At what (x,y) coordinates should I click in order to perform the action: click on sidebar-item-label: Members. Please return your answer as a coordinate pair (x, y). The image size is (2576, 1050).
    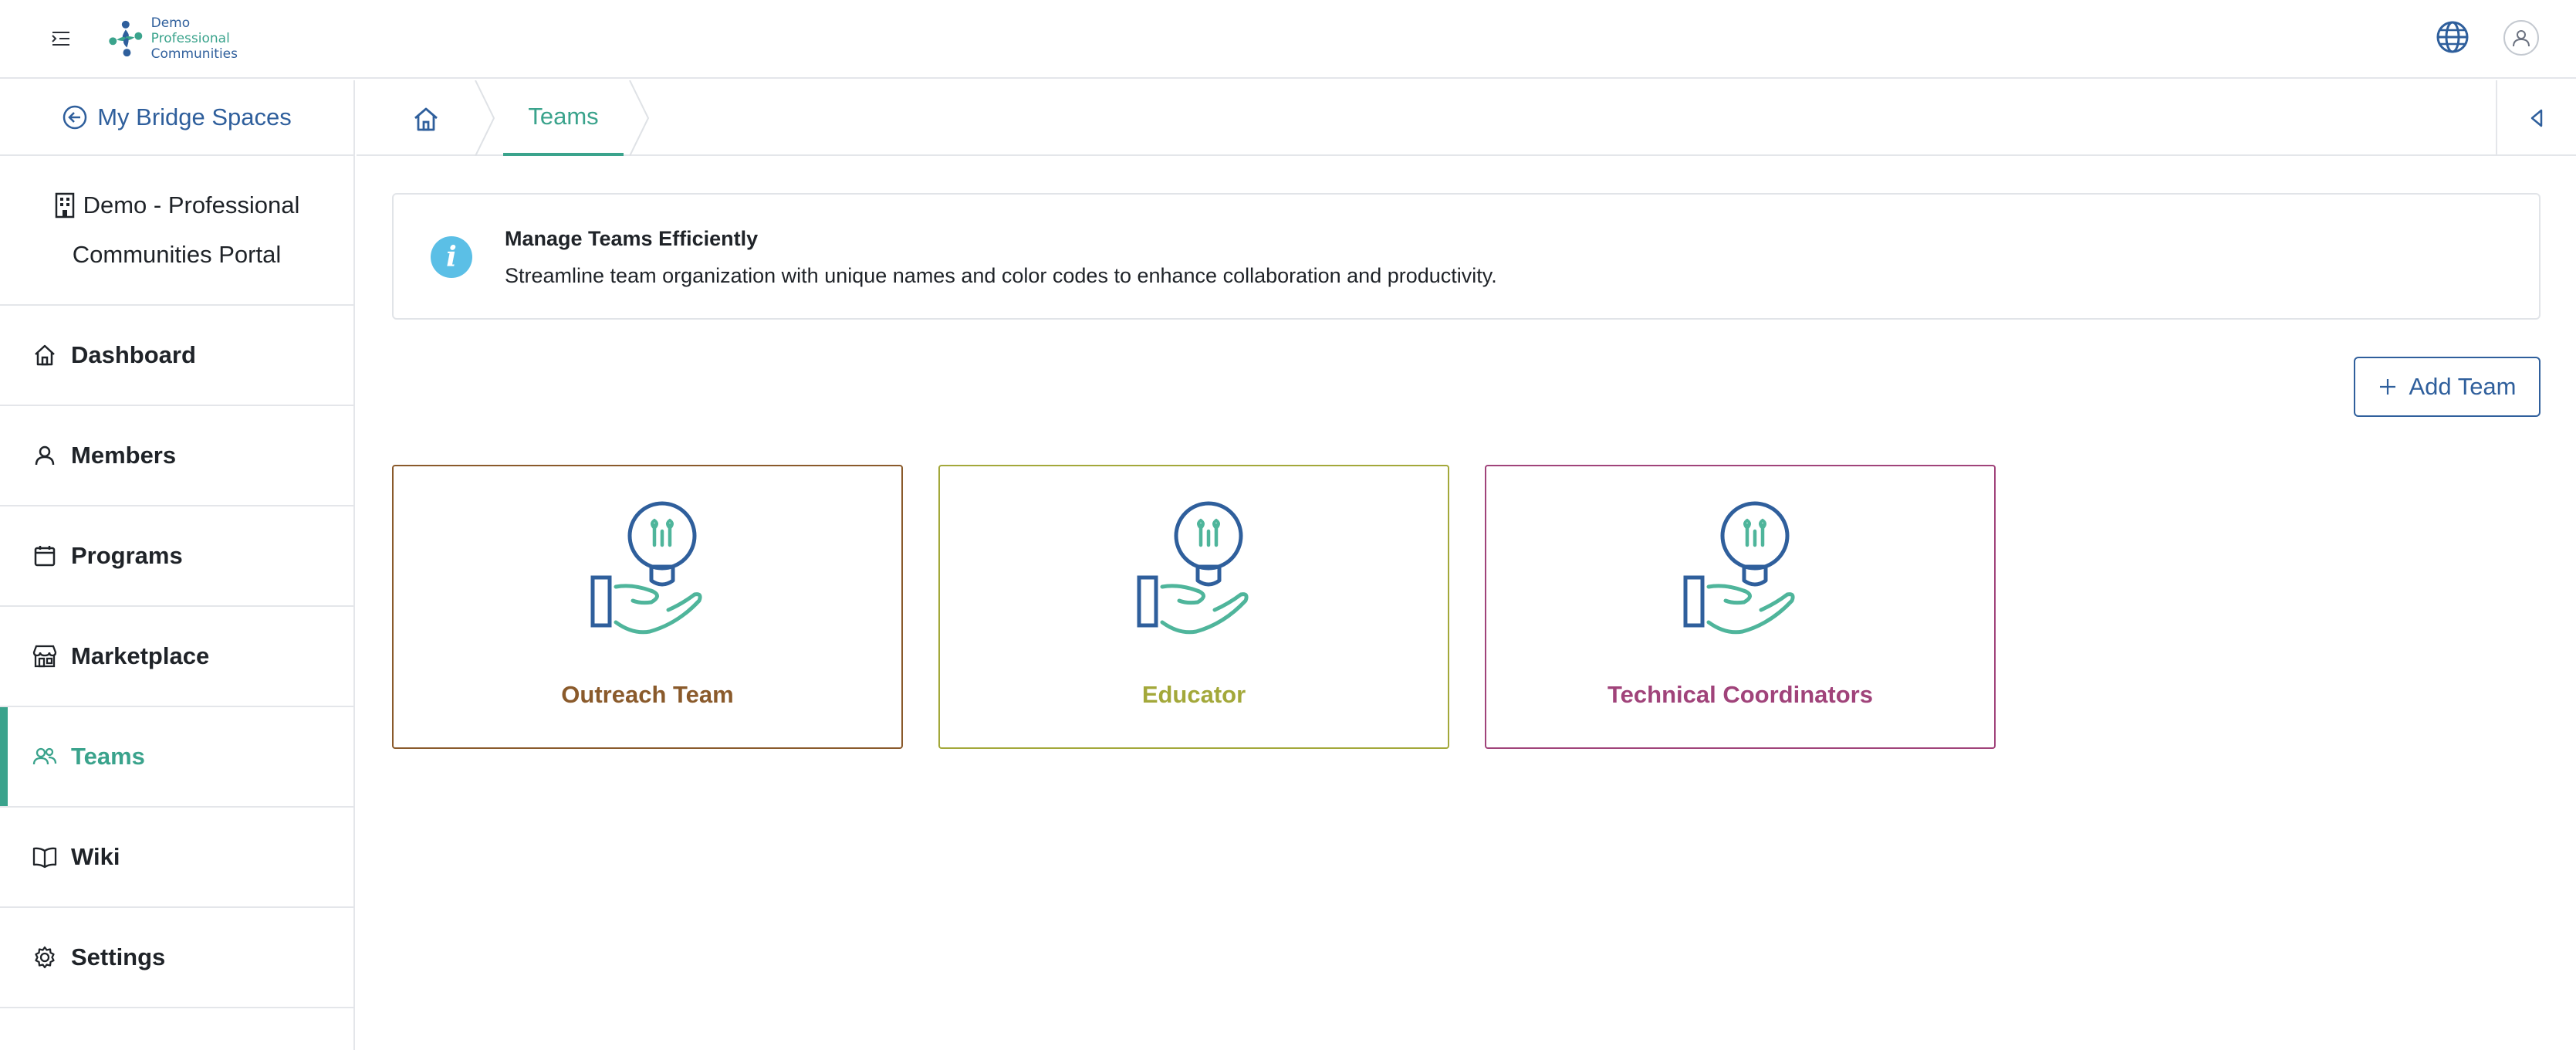
    Looking at the image, I should click on (124, 456).